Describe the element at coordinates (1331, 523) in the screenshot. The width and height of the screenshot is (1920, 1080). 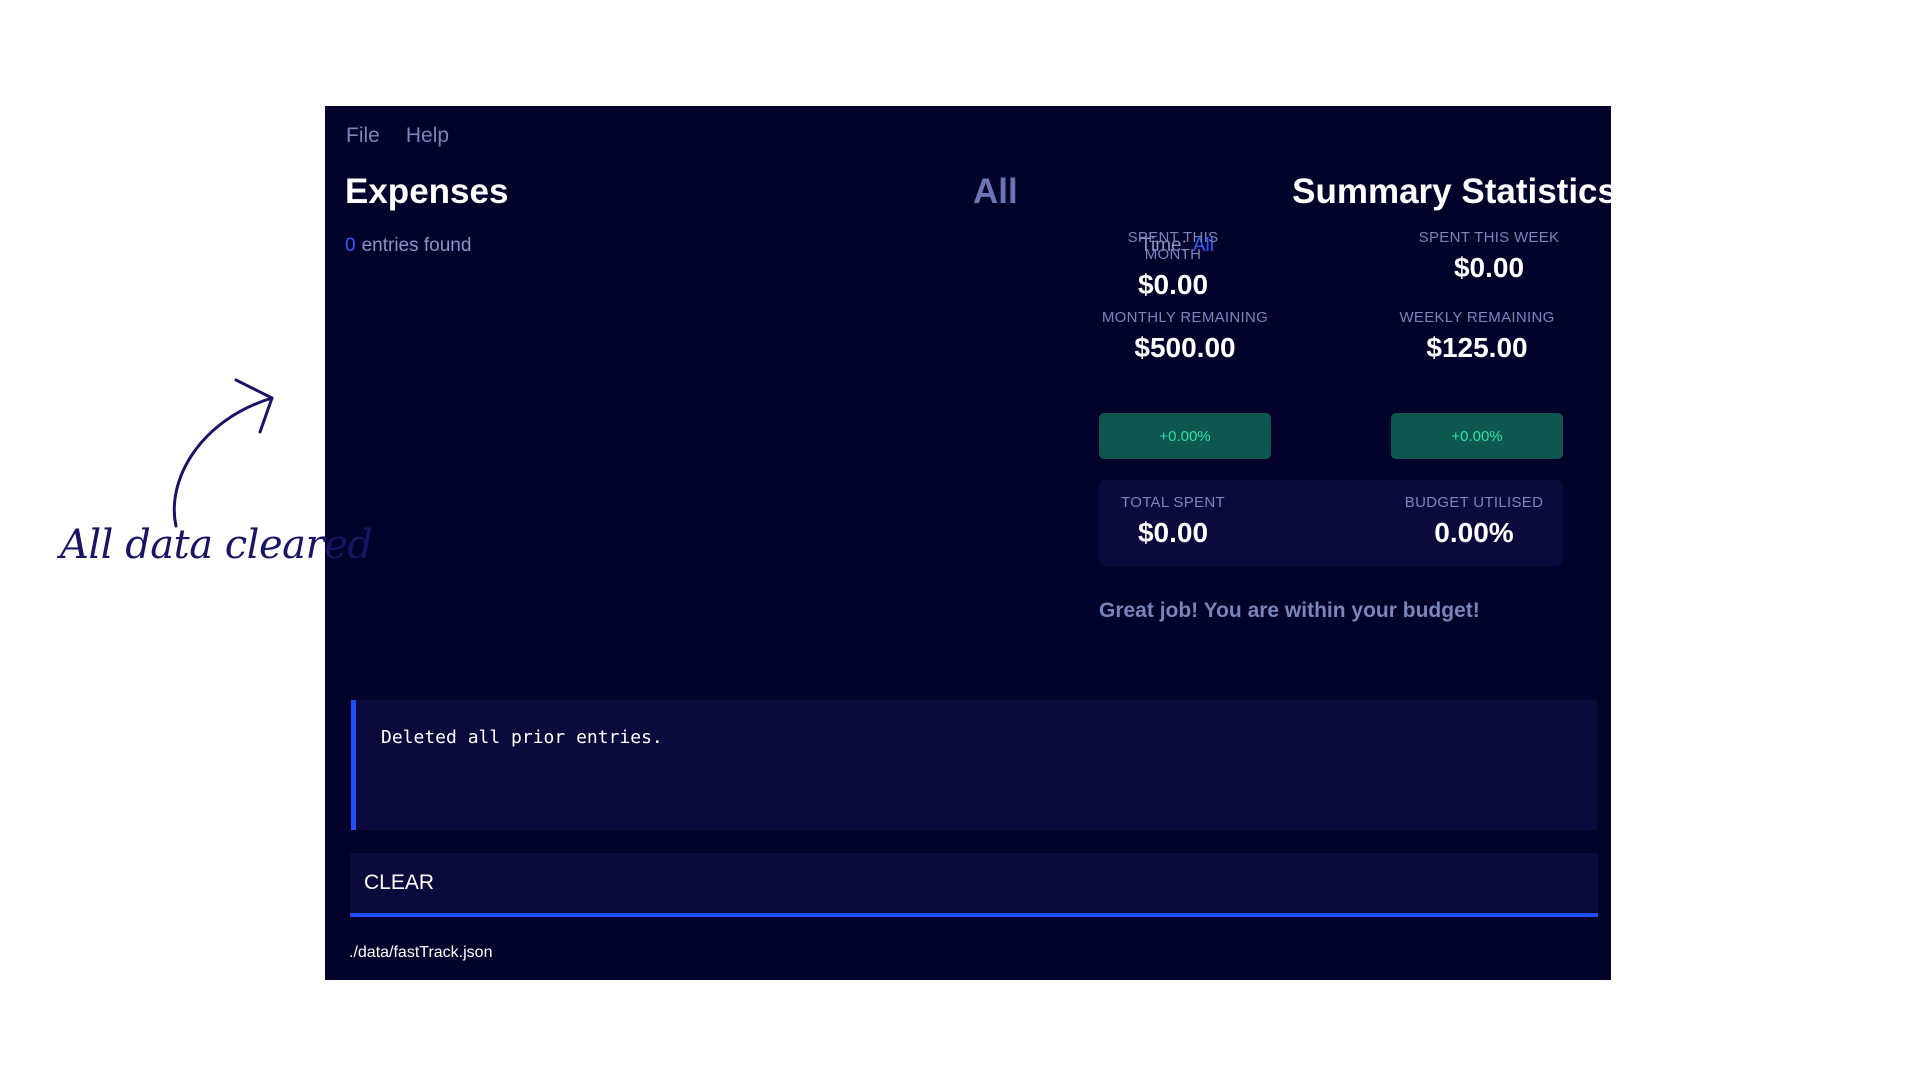
I see `totals-card: TOTAL SPENT $0.00 BUDGET UTILISED 0.00%` at that location.